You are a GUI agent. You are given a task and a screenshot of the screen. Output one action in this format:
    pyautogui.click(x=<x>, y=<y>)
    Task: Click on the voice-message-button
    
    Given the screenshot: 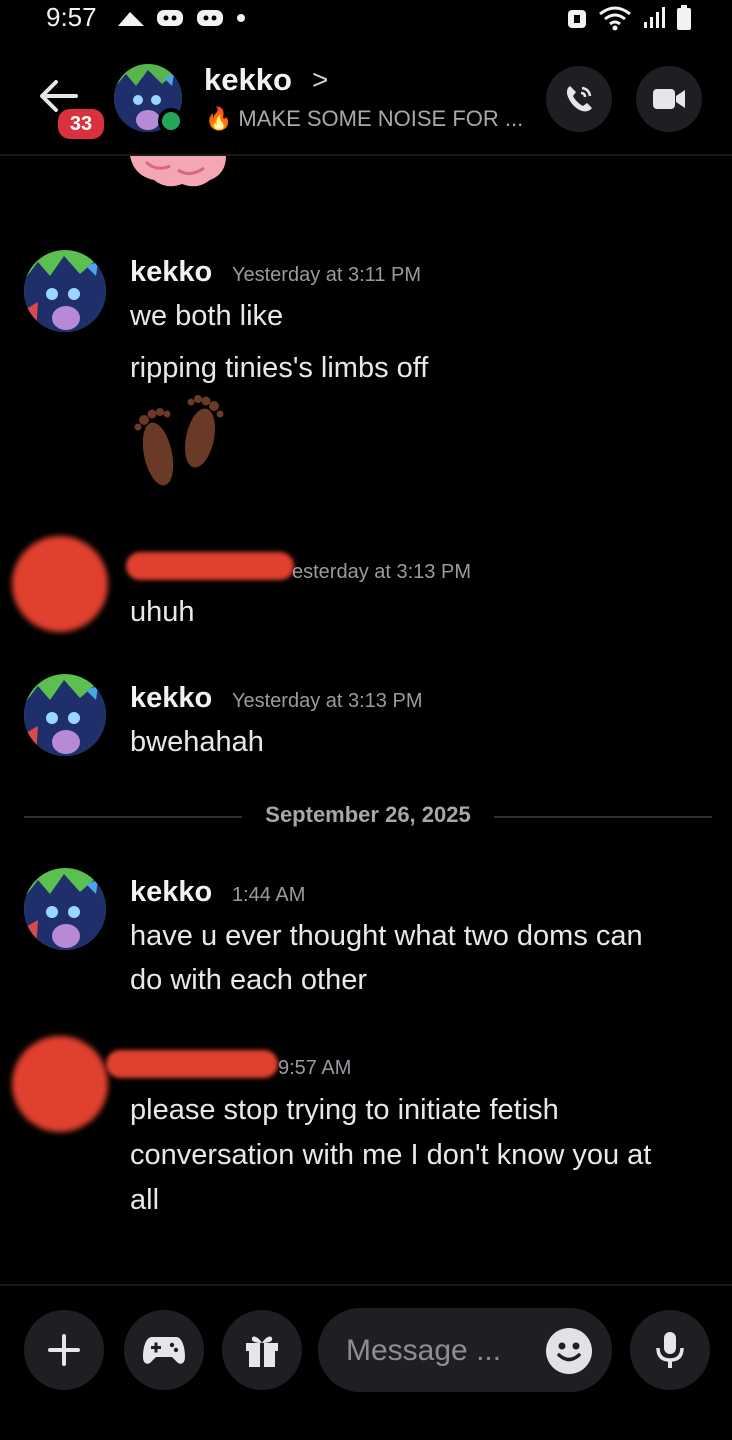 What is the action you would take?
    pyautogui.click(x=670, y=1350)
    